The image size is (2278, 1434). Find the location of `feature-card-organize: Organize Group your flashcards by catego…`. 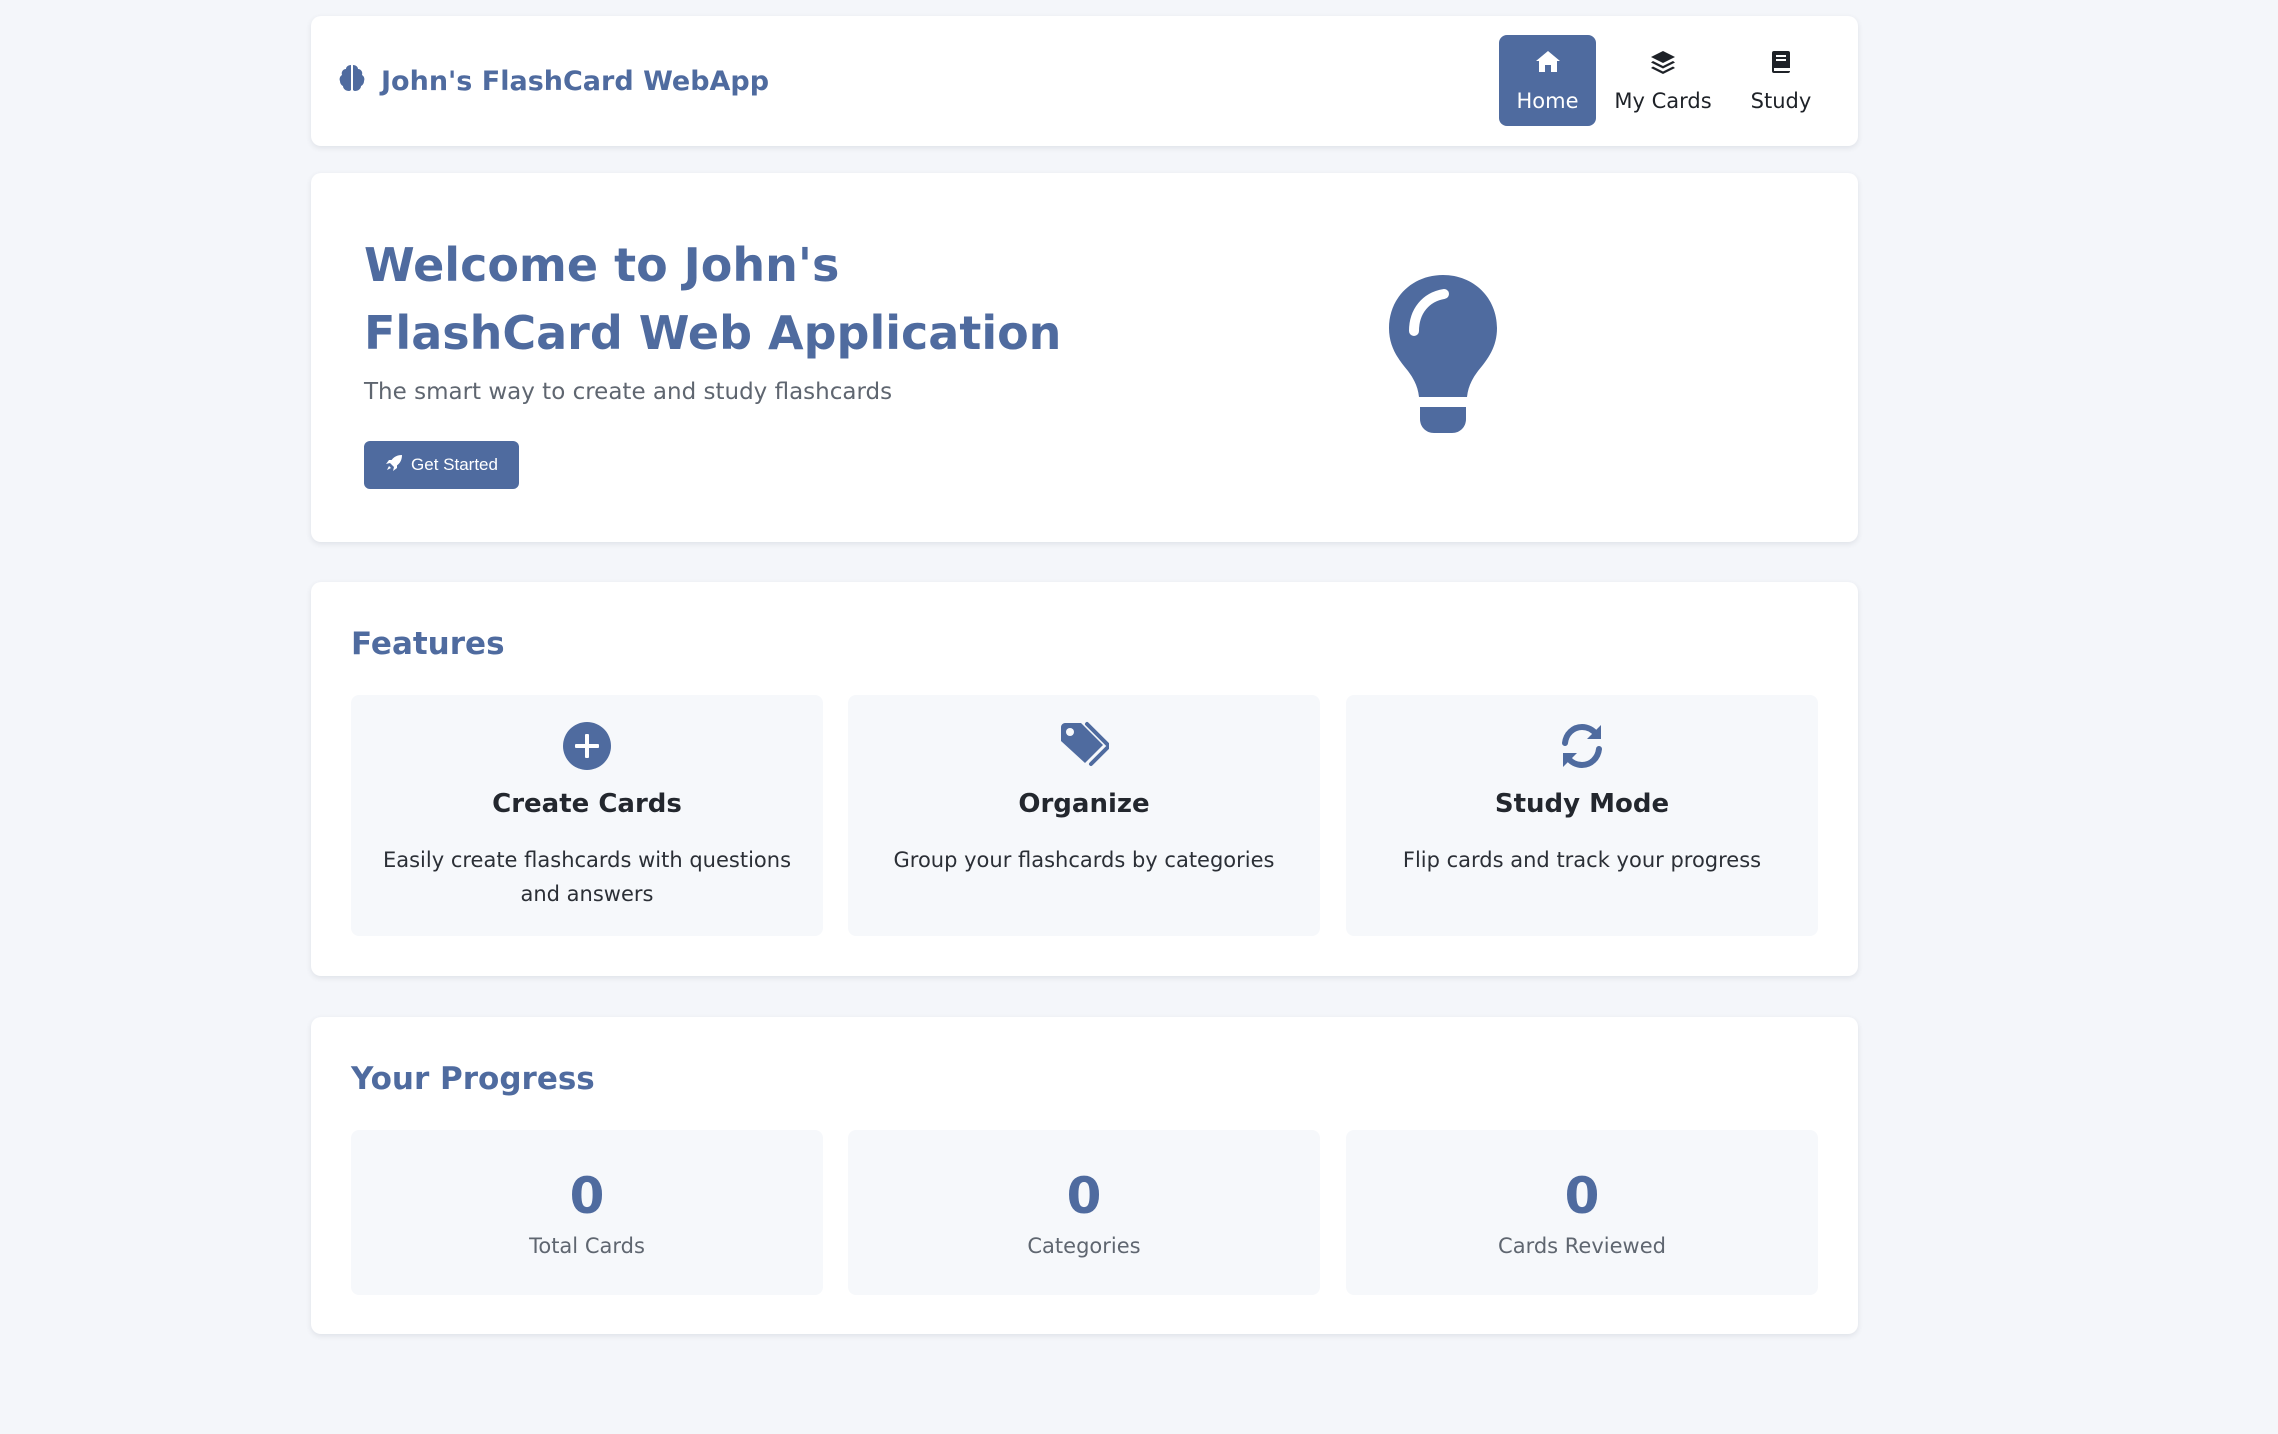

feature-card-organize: Organize Group your flashcards by catego… is located at coordinates (1084, 815).